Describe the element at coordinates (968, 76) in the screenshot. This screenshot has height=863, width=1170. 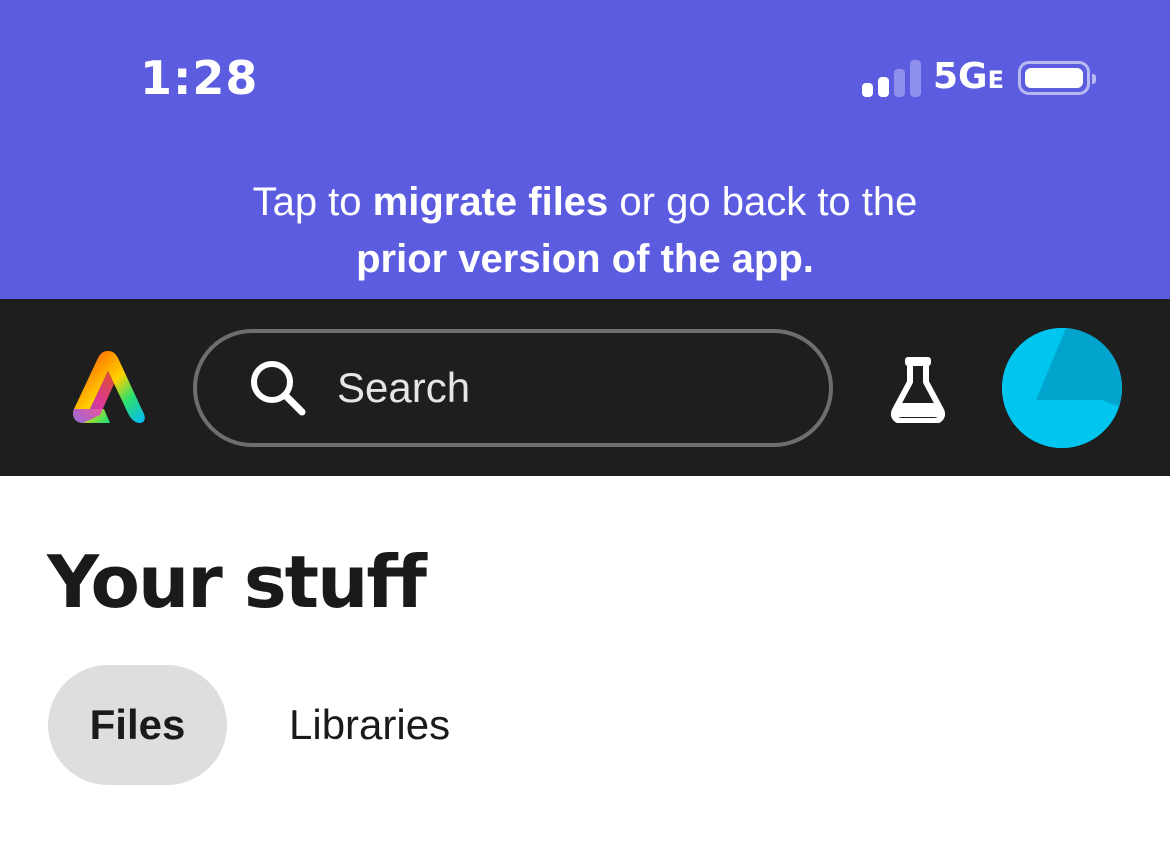
I see `network-type: 5GE` at that location.